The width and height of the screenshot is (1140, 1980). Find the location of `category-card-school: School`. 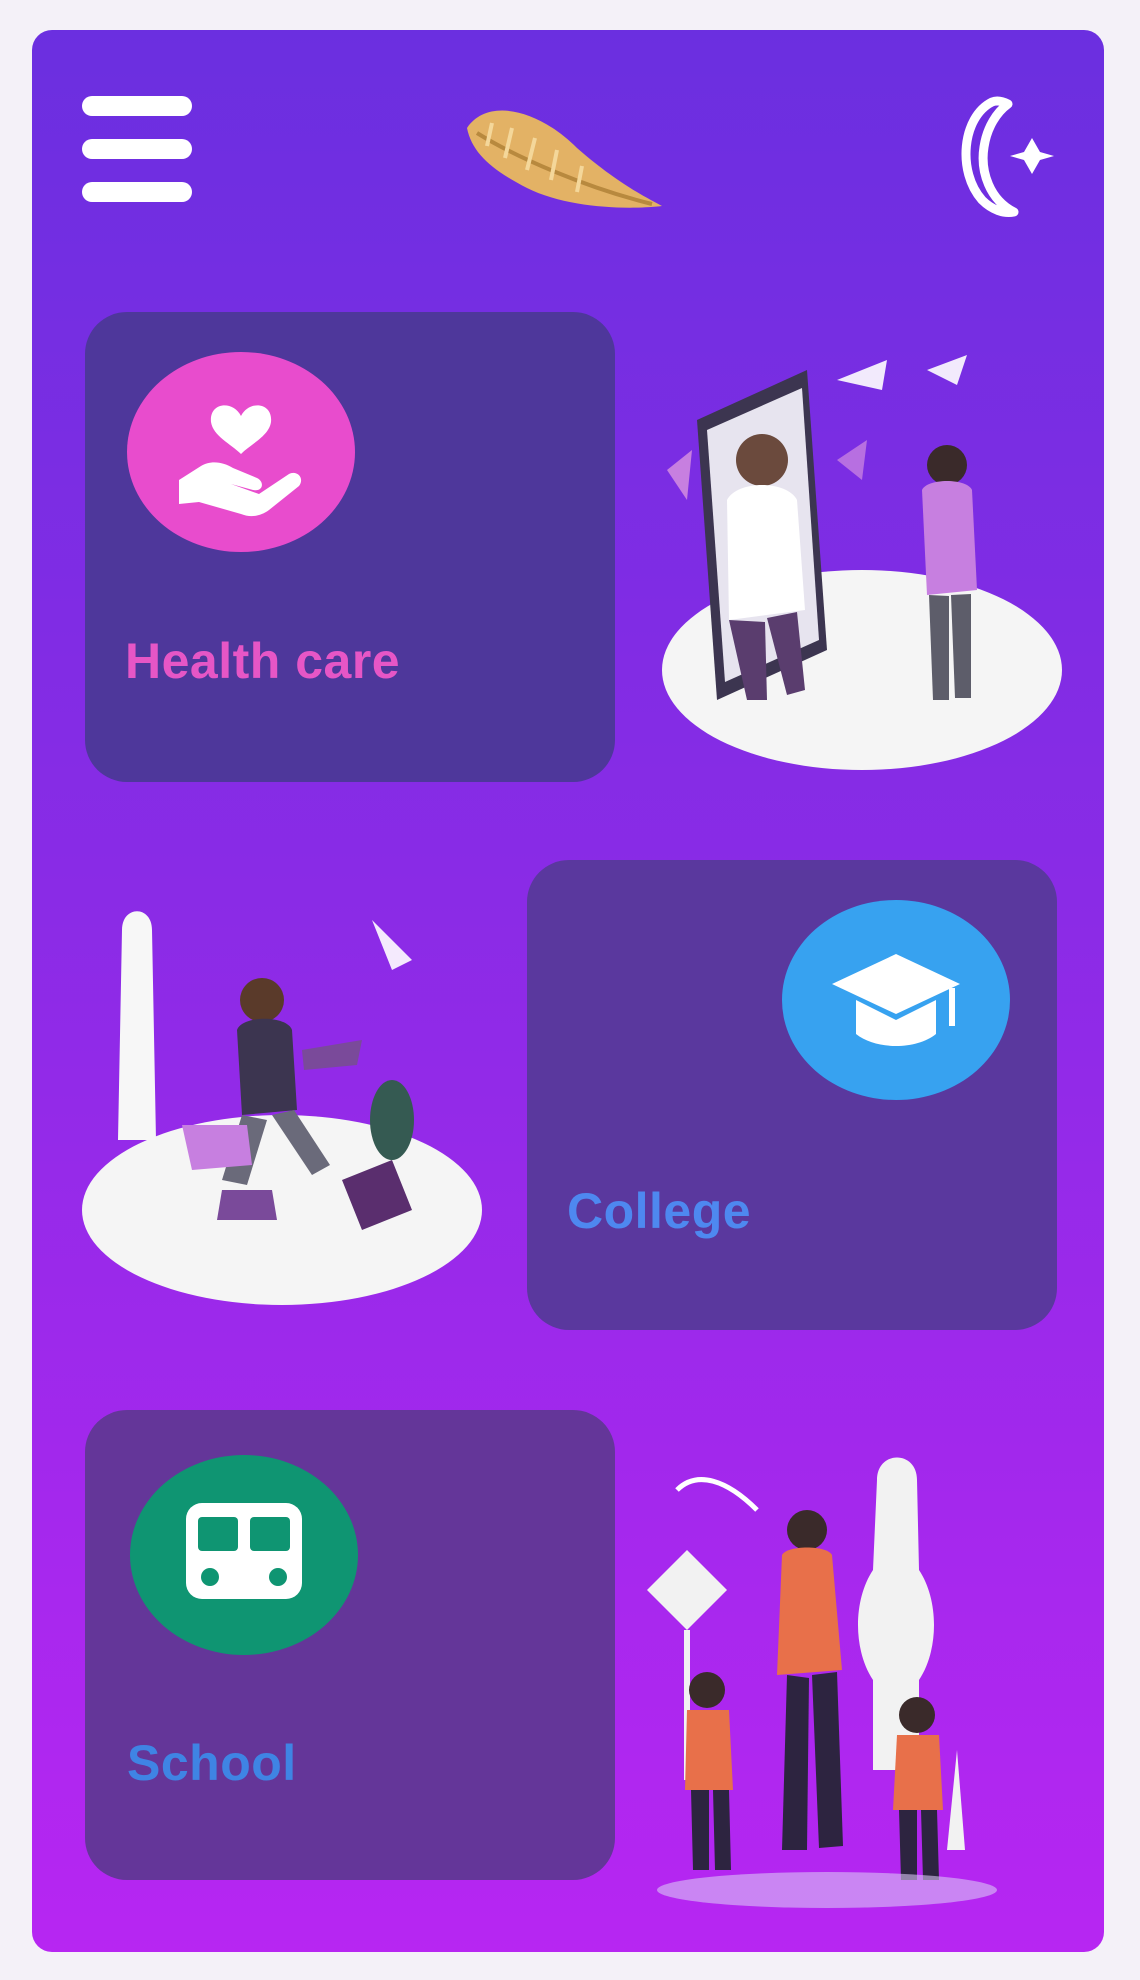

category-card-school: School is located at coordinates (350, 1645).